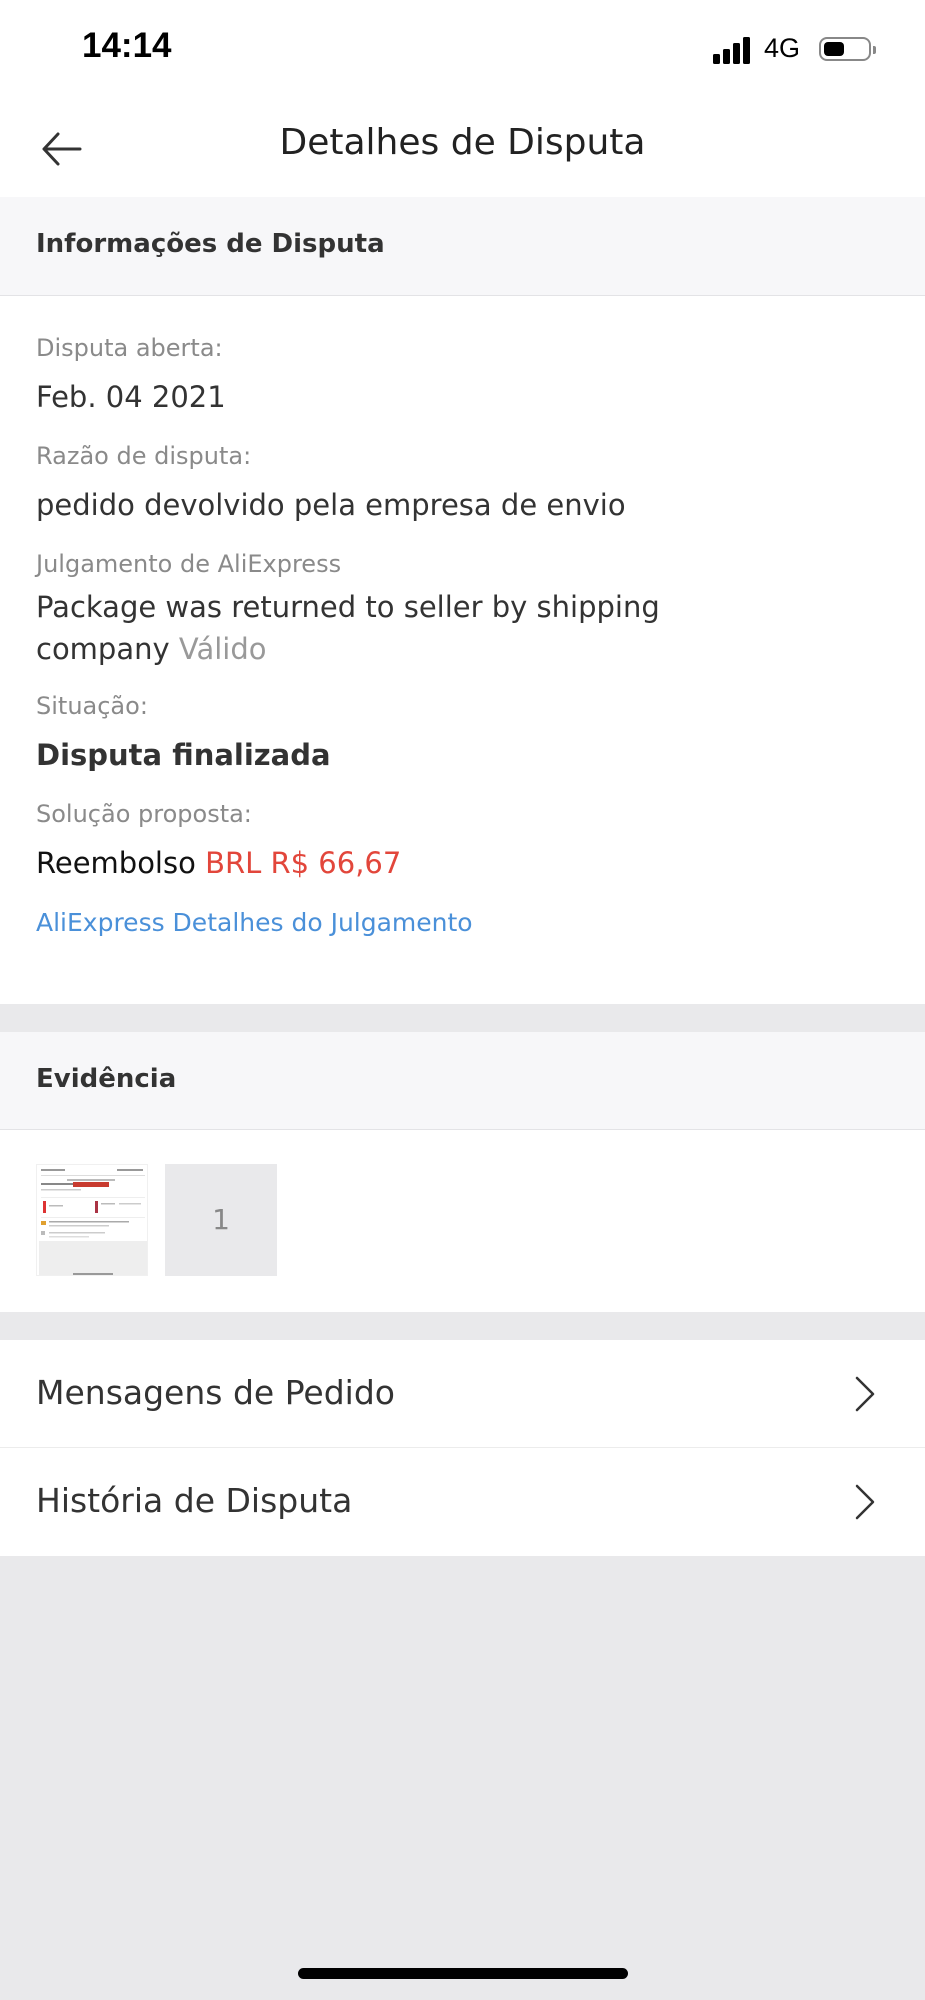  What do you see at coordinates (462, 50) in the screenshot?
I see `status-bar: 14:14 4G` at bounding box center [462, 50].